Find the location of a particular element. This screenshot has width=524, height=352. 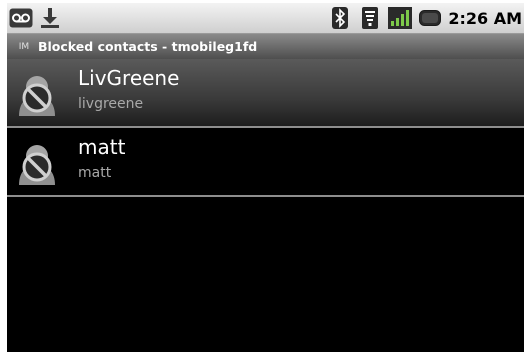

page-title: Blocked contacts - tmobileg1fd is located at coordinates (148, 46).